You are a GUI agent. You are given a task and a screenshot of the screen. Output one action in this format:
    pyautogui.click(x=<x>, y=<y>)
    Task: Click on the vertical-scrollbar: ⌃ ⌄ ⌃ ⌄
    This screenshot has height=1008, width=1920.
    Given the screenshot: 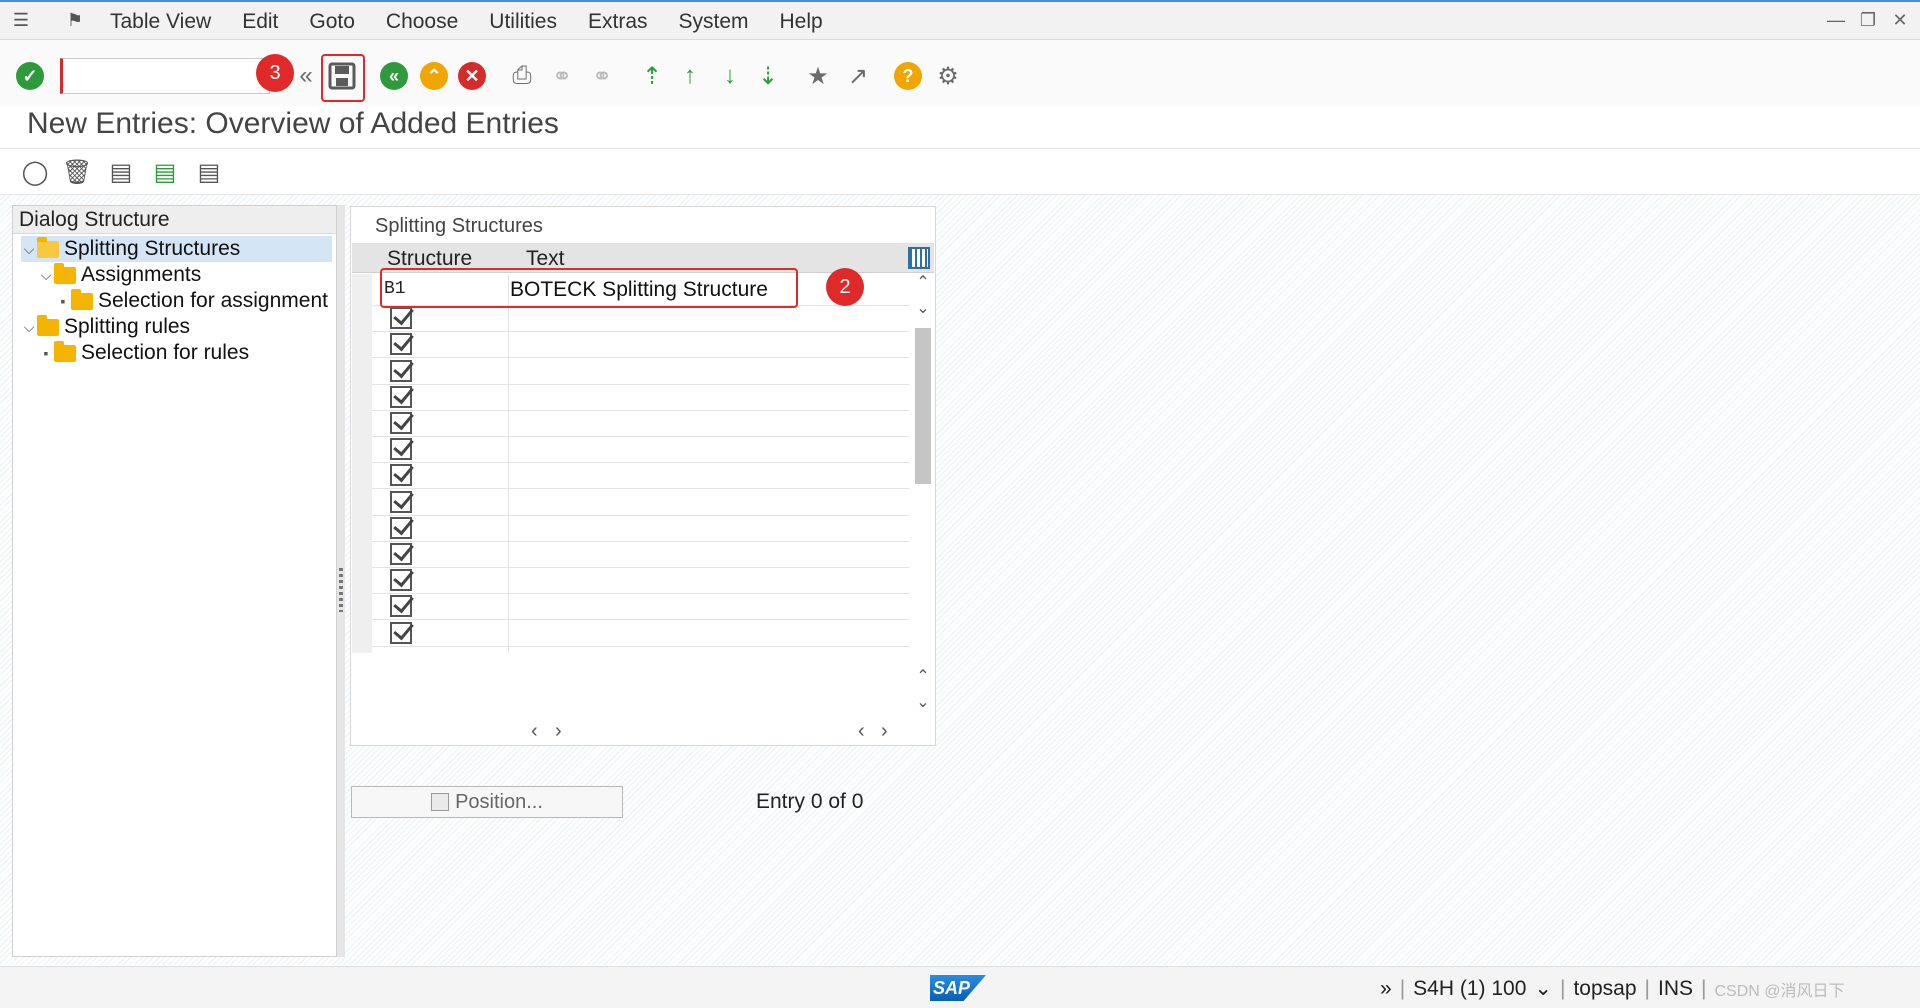 What is the action you would take?
    pyautogui.click(x=923, y=494)
    